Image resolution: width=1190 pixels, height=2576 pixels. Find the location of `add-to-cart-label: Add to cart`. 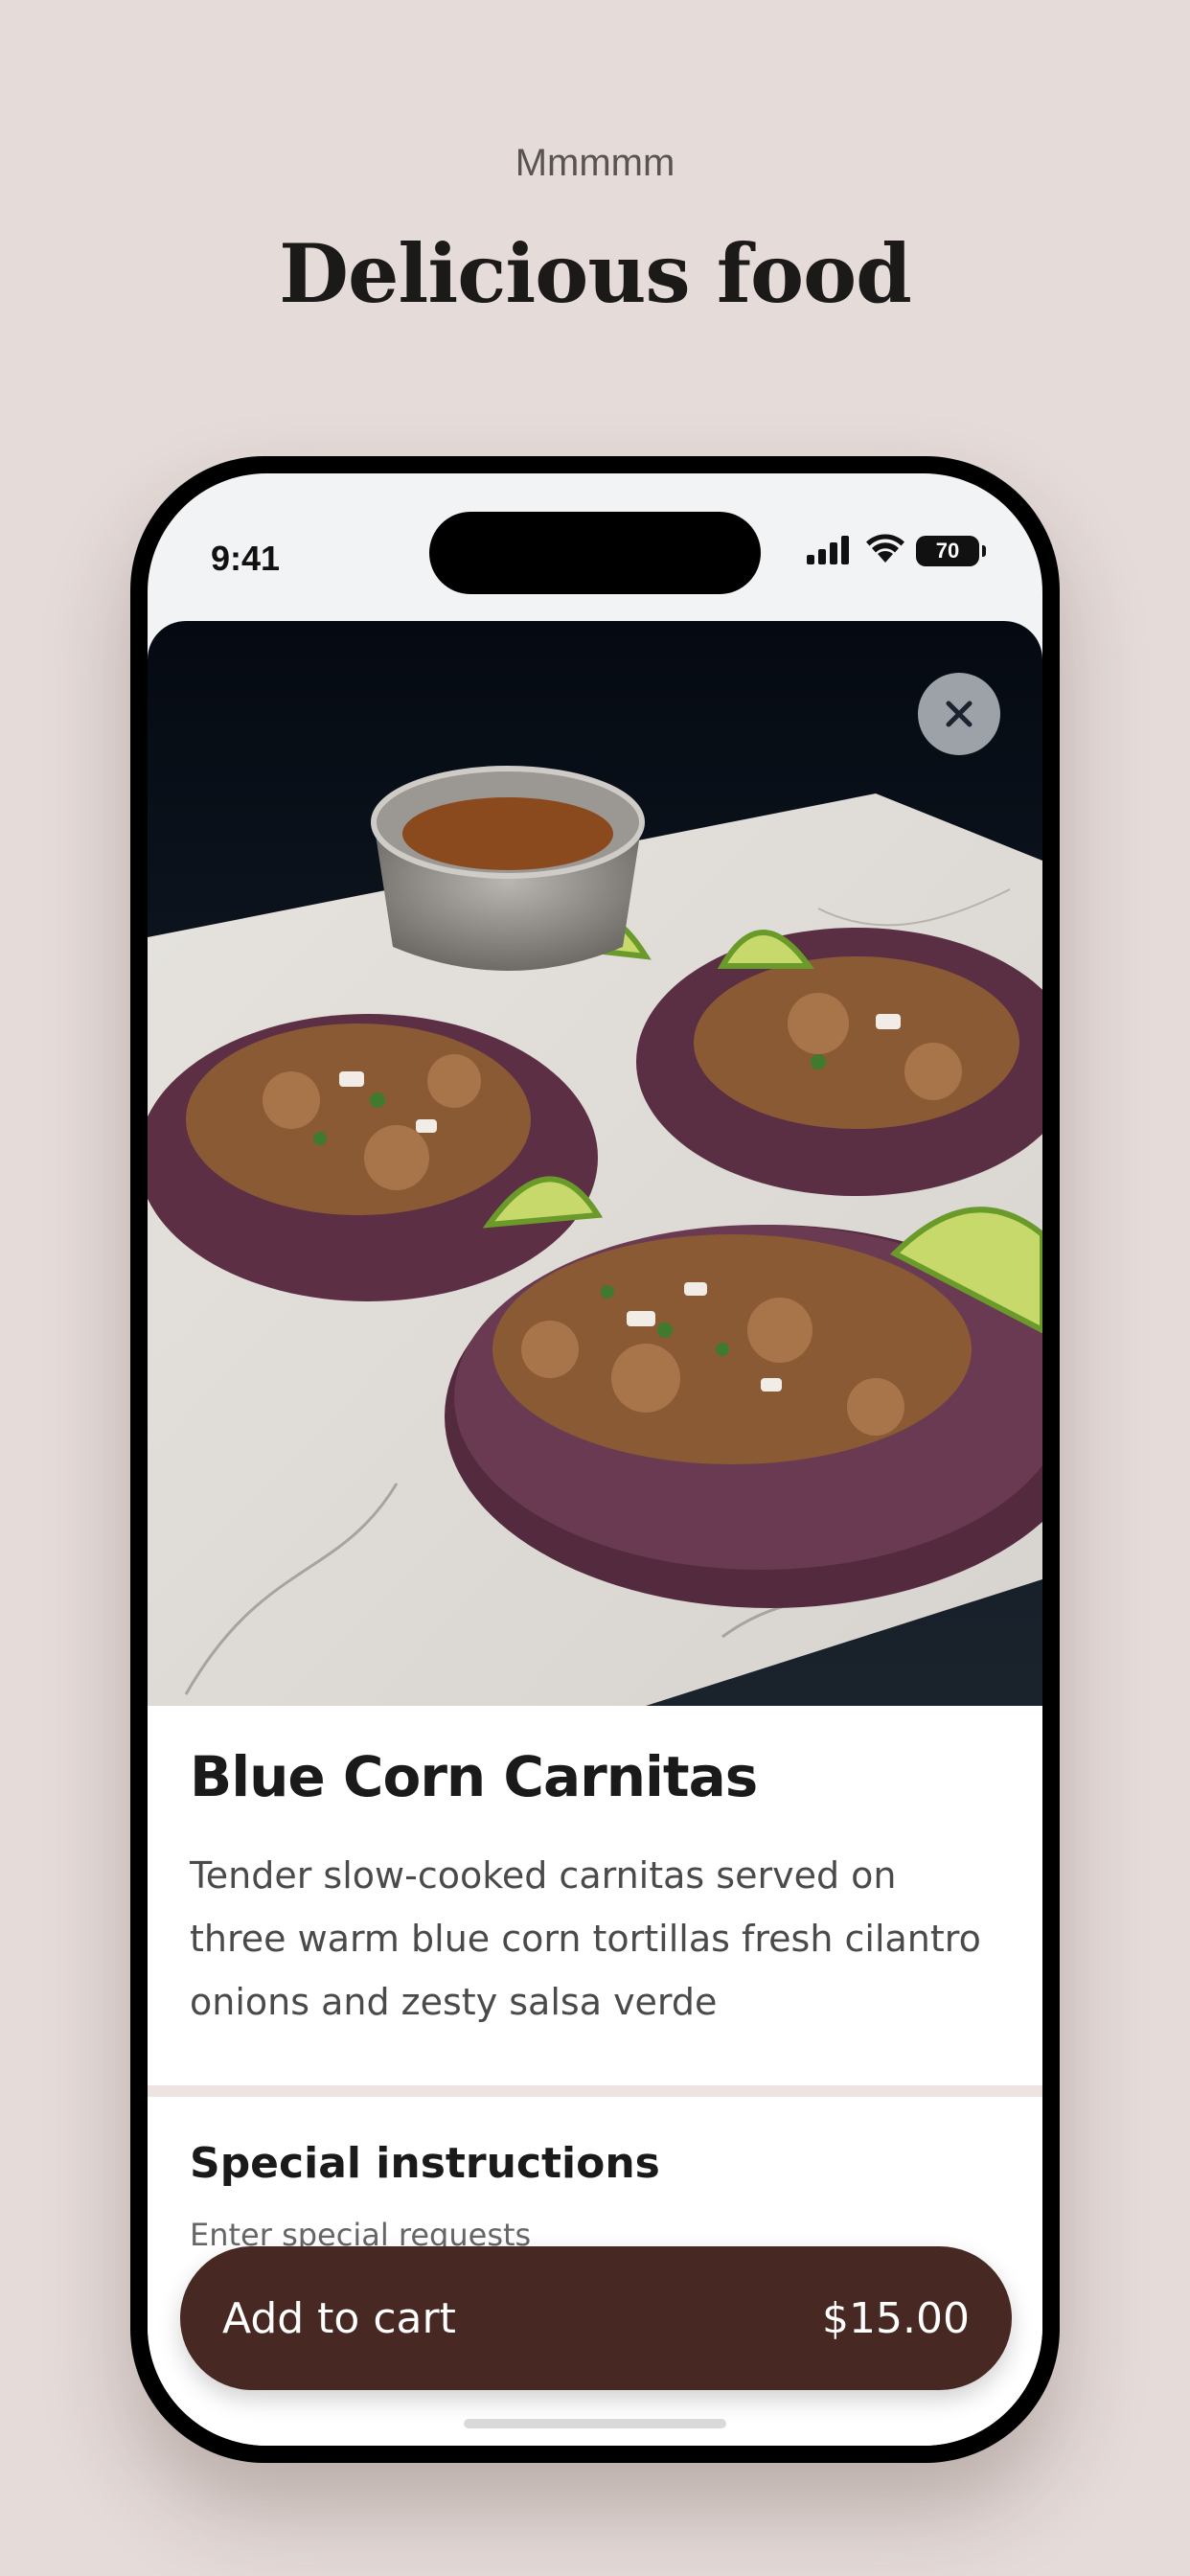

add-to-cart-label: Add to cart is located at coordinates (339, 2318).